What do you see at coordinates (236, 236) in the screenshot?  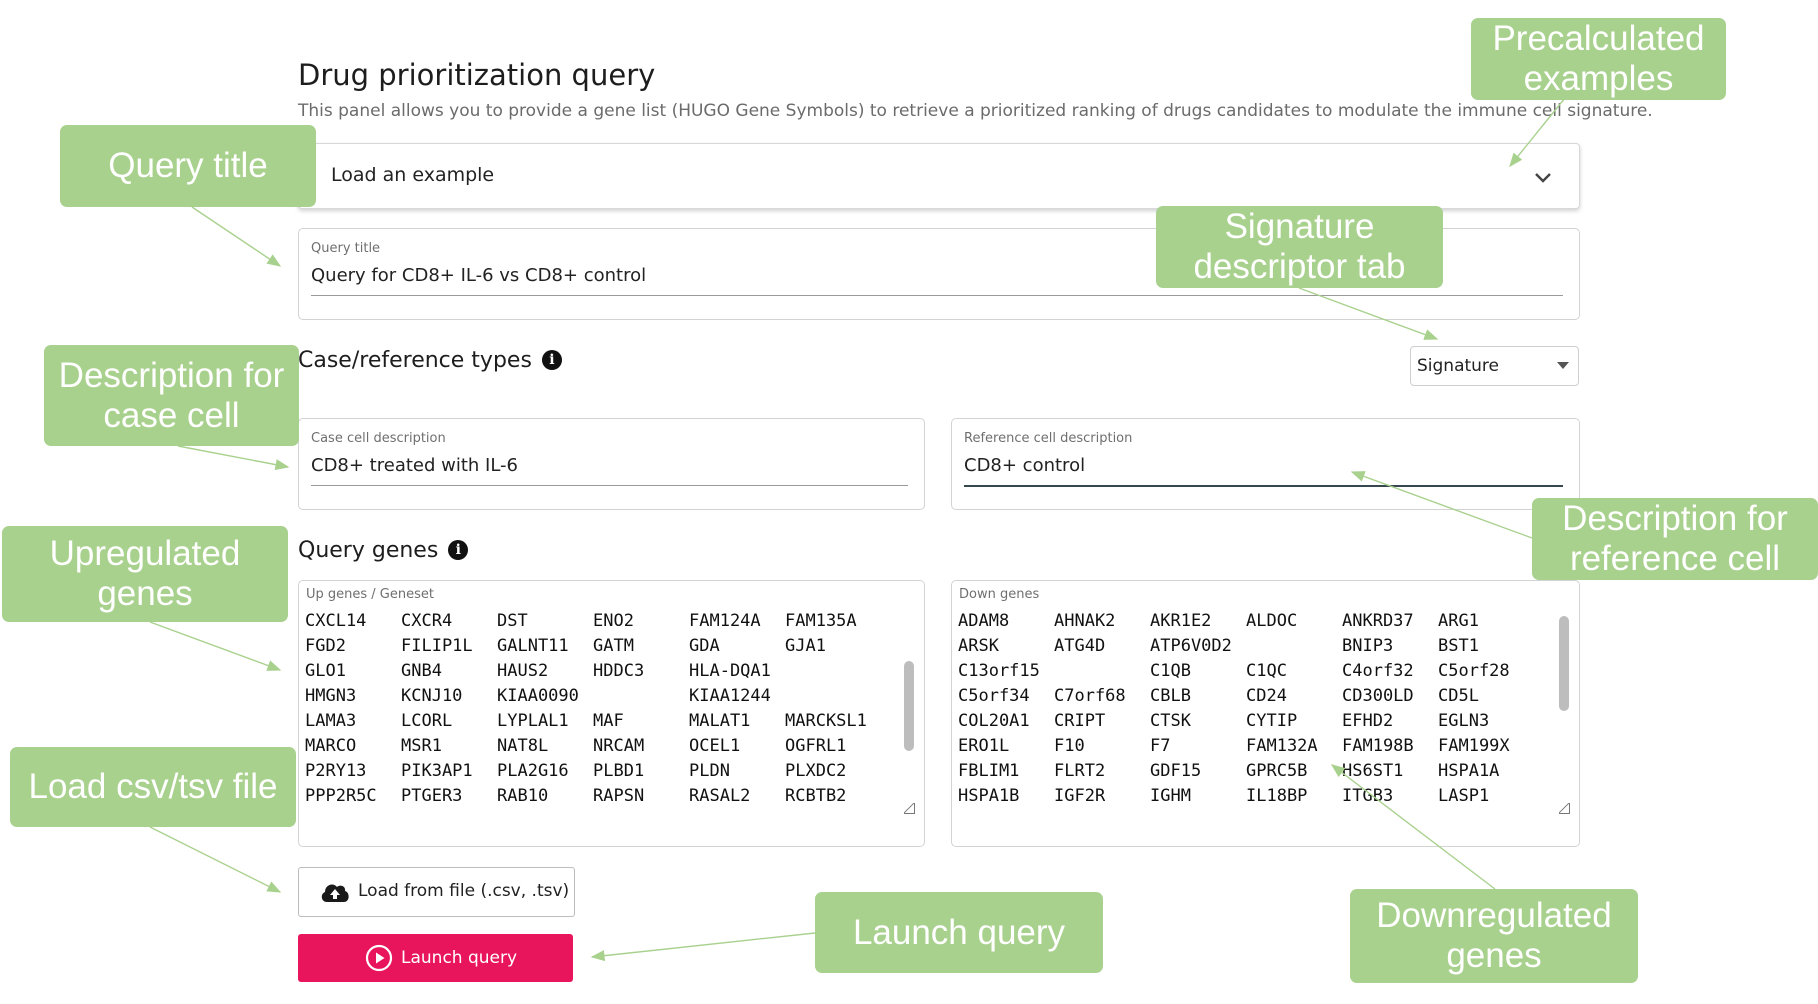 I see `arrow-query-title` at bounding box center [236, 236].